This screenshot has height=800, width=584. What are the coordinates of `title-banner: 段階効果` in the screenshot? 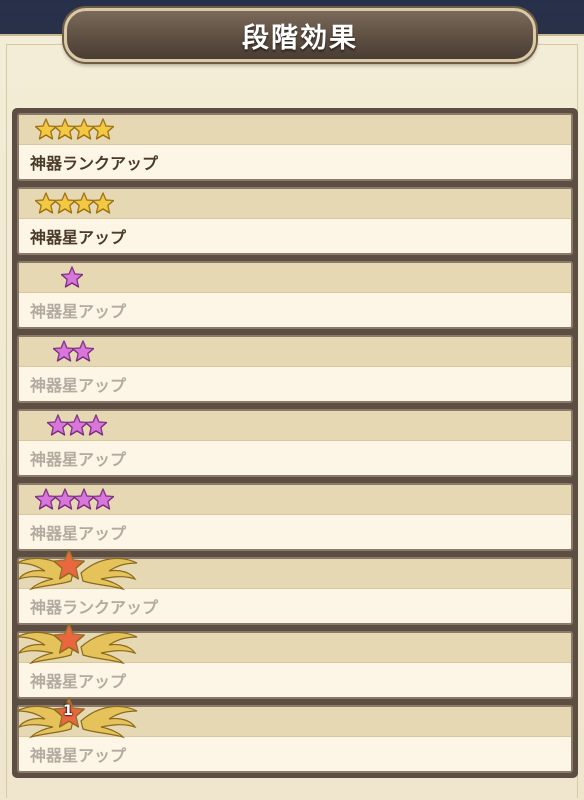 It's located at (300, 35).